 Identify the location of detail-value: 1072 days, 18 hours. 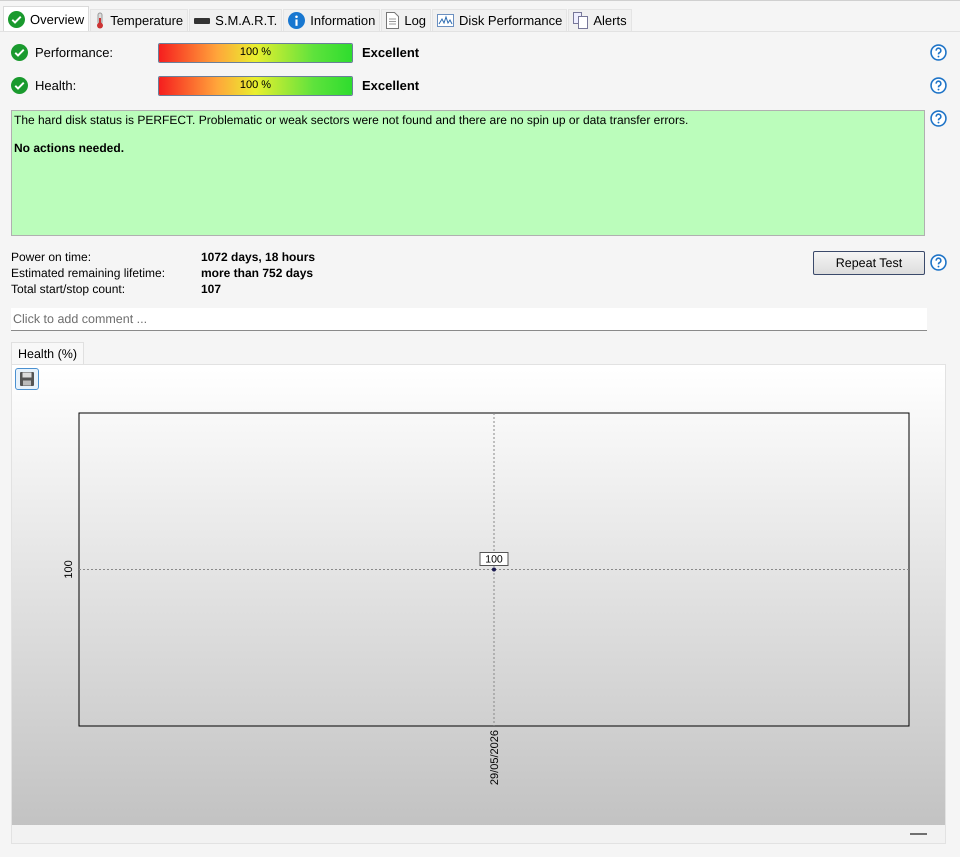
(258, 257).